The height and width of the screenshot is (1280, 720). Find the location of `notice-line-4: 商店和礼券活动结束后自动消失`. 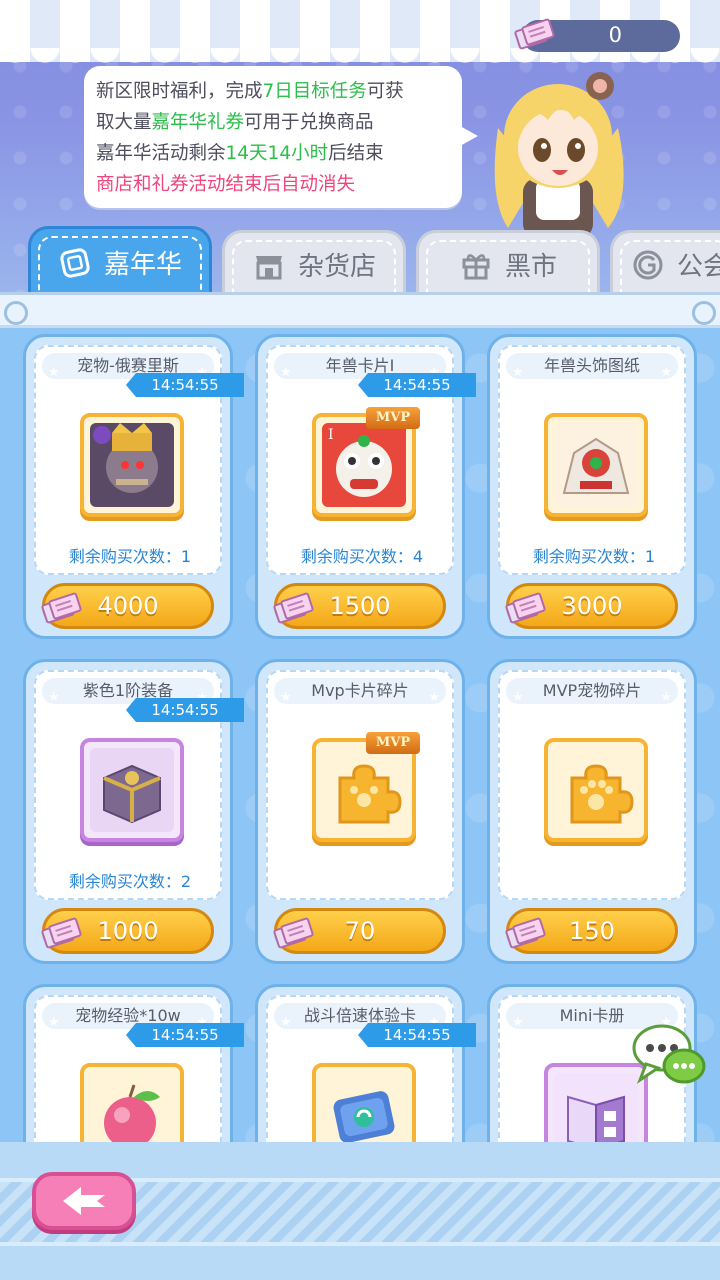

notice-line-4: 商店和礼券活动结束后自动消失 is located at coordinates (226, 184).